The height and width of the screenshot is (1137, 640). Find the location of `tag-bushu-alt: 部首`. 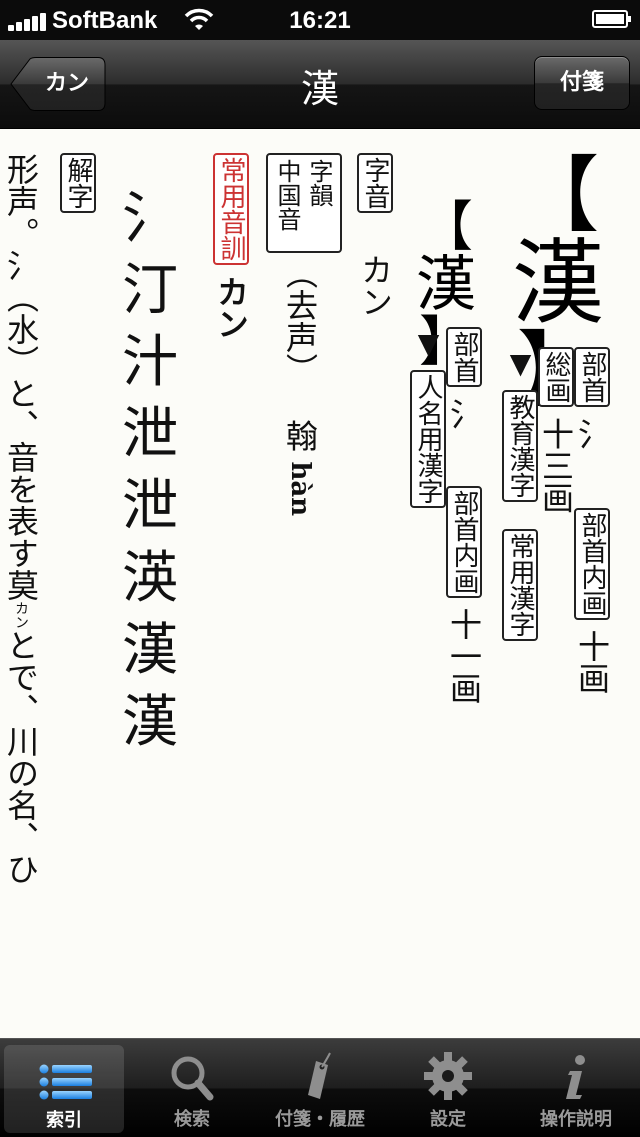

tag-bushu-alt: 部首 is located at coordinates (464, 357).